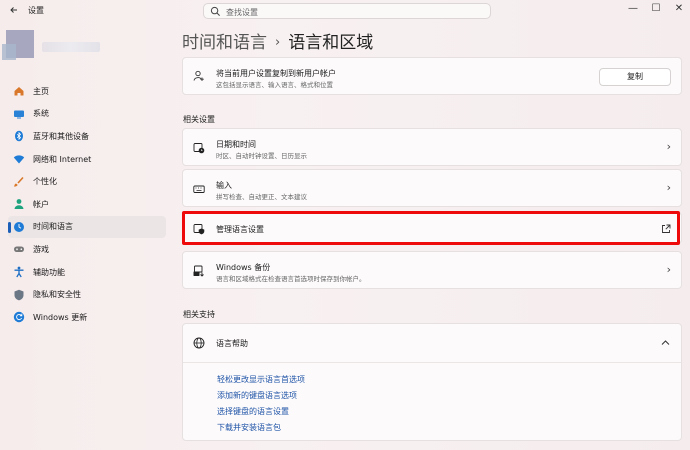  Describe the element at coordinates (19, 114) in the screenshot. I see `system-icon` at that location.